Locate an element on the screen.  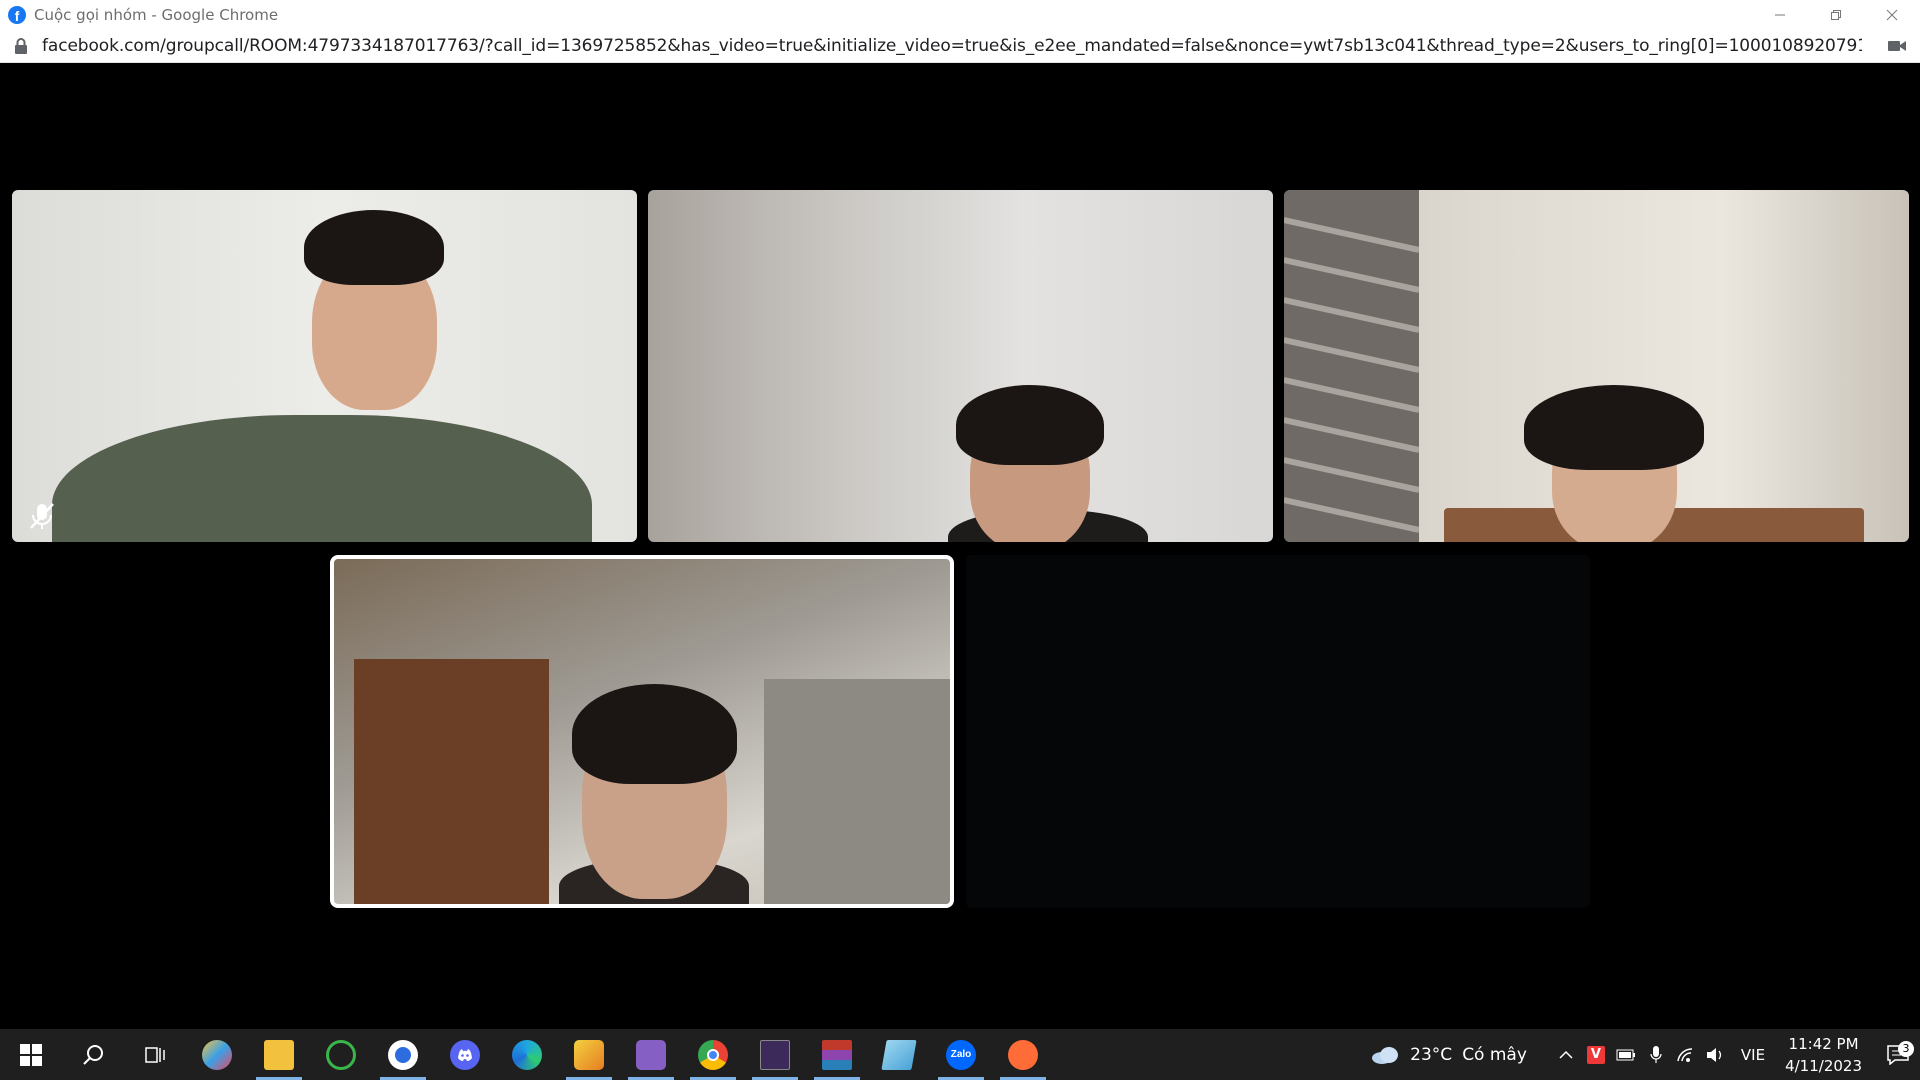
discord-app is located at coordinates (465, 1054).